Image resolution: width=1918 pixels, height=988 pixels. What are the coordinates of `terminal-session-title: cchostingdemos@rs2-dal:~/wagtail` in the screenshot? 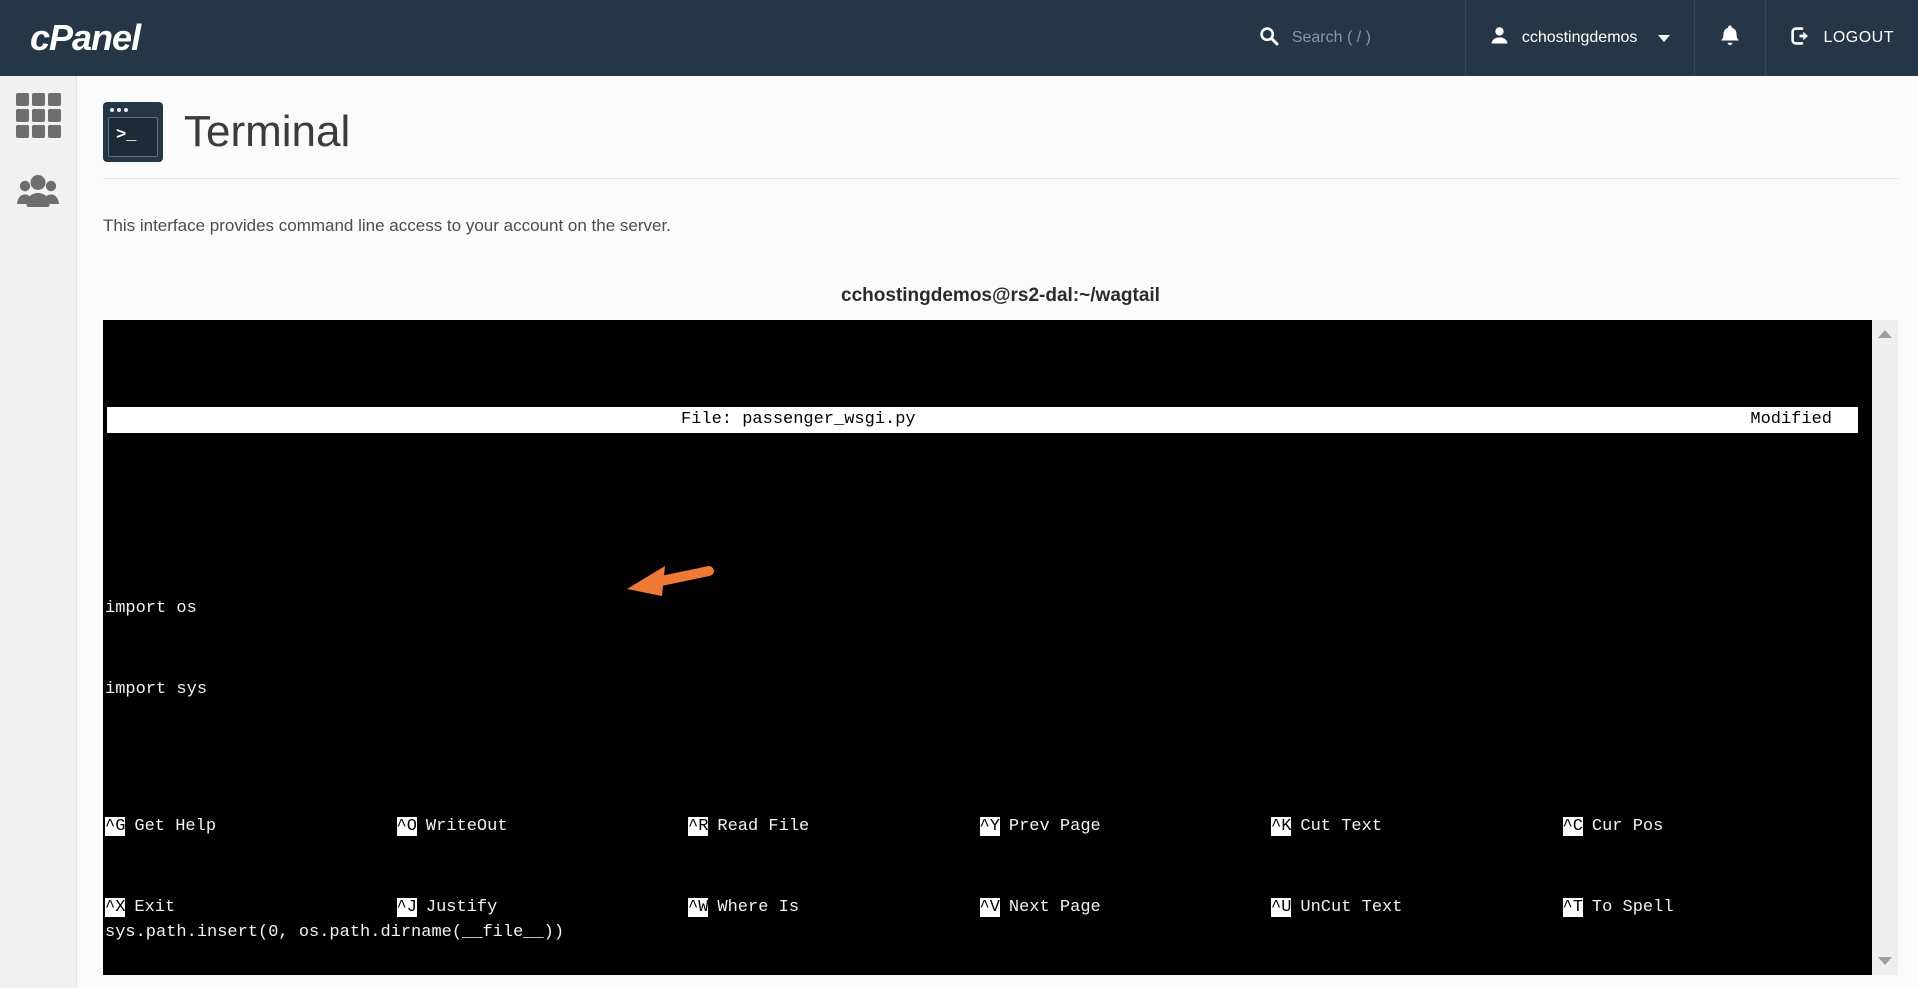 It's located at (1000, 295).